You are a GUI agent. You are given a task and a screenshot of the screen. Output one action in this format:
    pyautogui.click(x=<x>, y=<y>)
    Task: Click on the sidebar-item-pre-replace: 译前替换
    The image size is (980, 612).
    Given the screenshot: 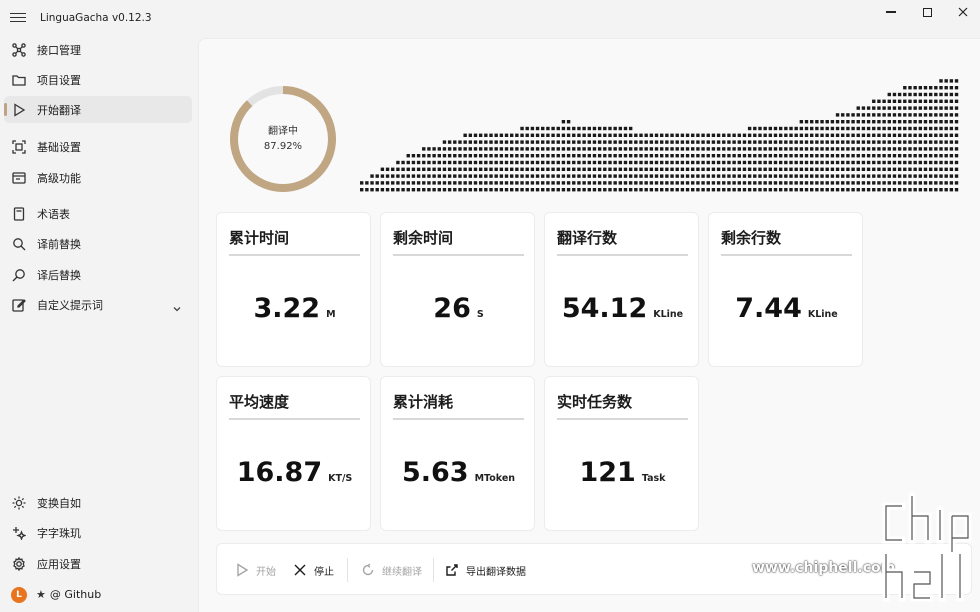 What is the action you would take?
    pyautogui.click(x=98, y=243)
    